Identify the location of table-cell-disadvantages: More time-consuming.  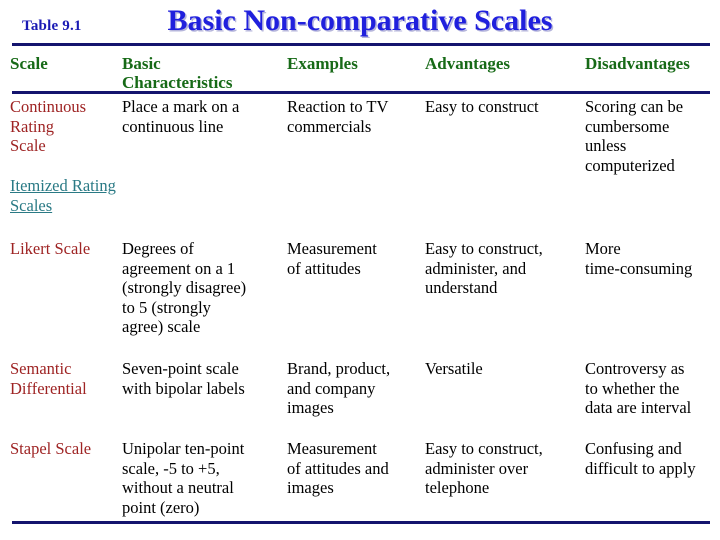
(639, 258).